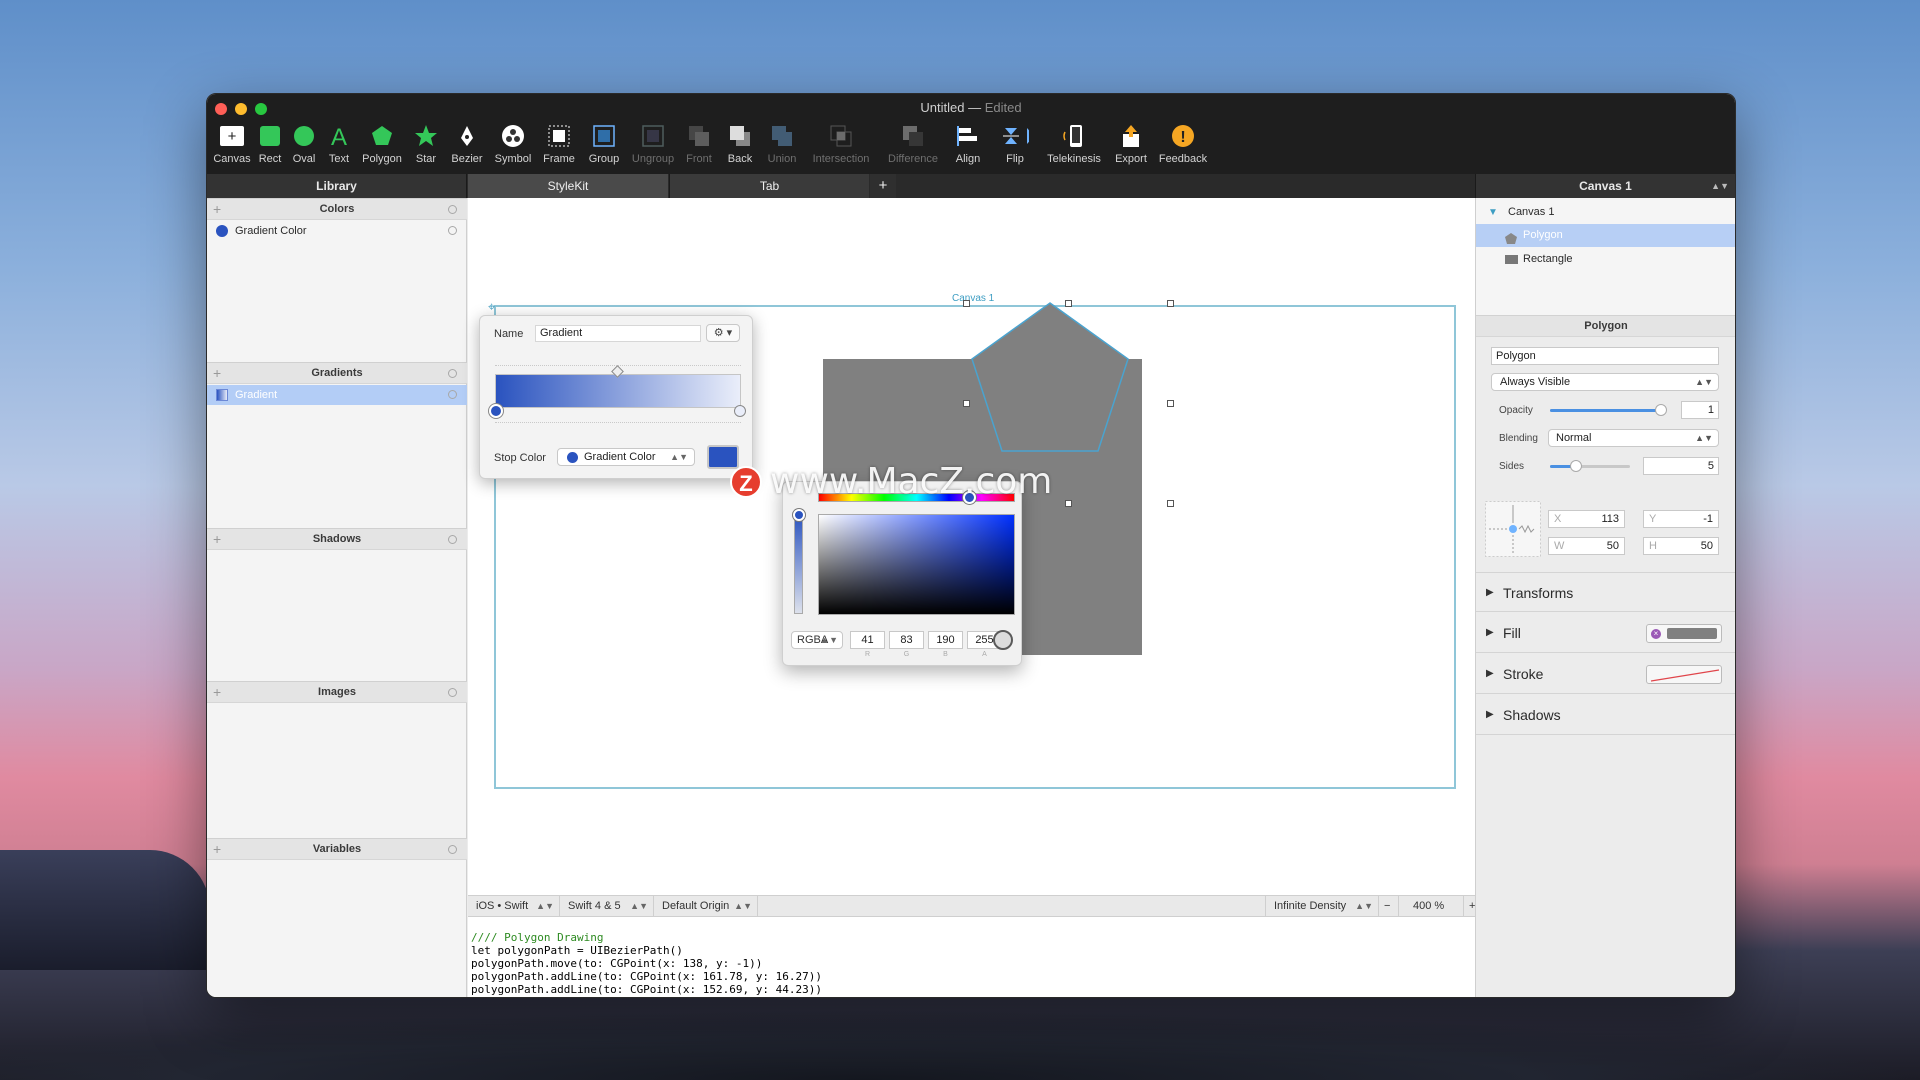  I want to click on opacity-field: 1, so click(1700, 410).